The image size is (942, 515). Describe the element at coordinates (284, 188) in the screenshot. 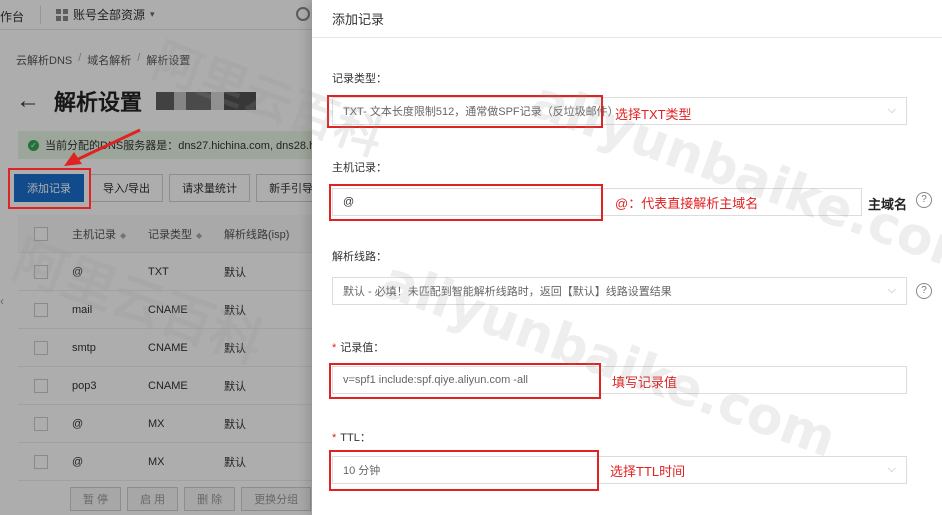

I see `beginner-guide-button: 新手引导` at that location.